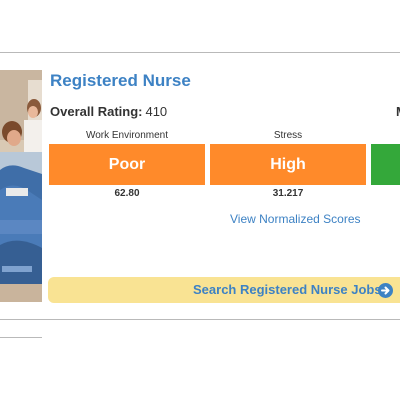  Describe the element at coordinates (398, 111) in the screenshot. I see `clipped-rating-label: M` at that location.